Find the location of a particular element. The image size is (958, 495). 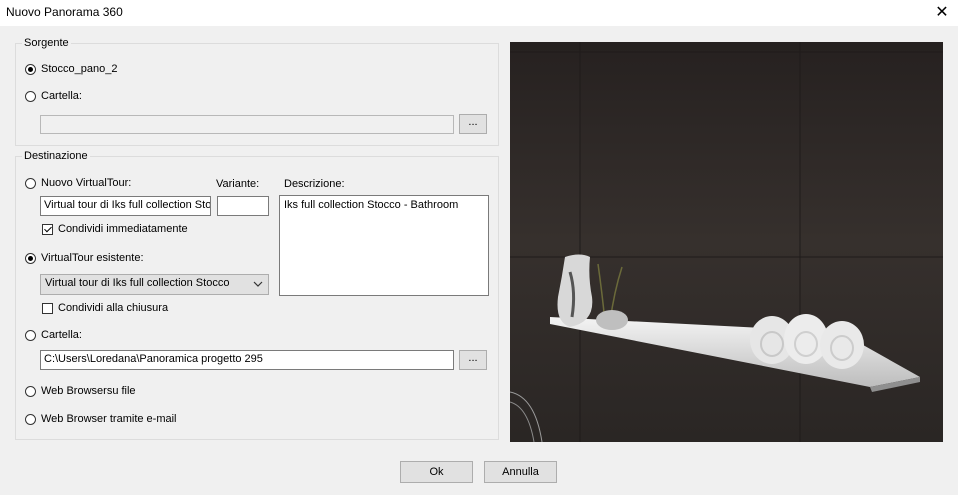

annulla-button: Annulla is located at coordinates (520, 472).